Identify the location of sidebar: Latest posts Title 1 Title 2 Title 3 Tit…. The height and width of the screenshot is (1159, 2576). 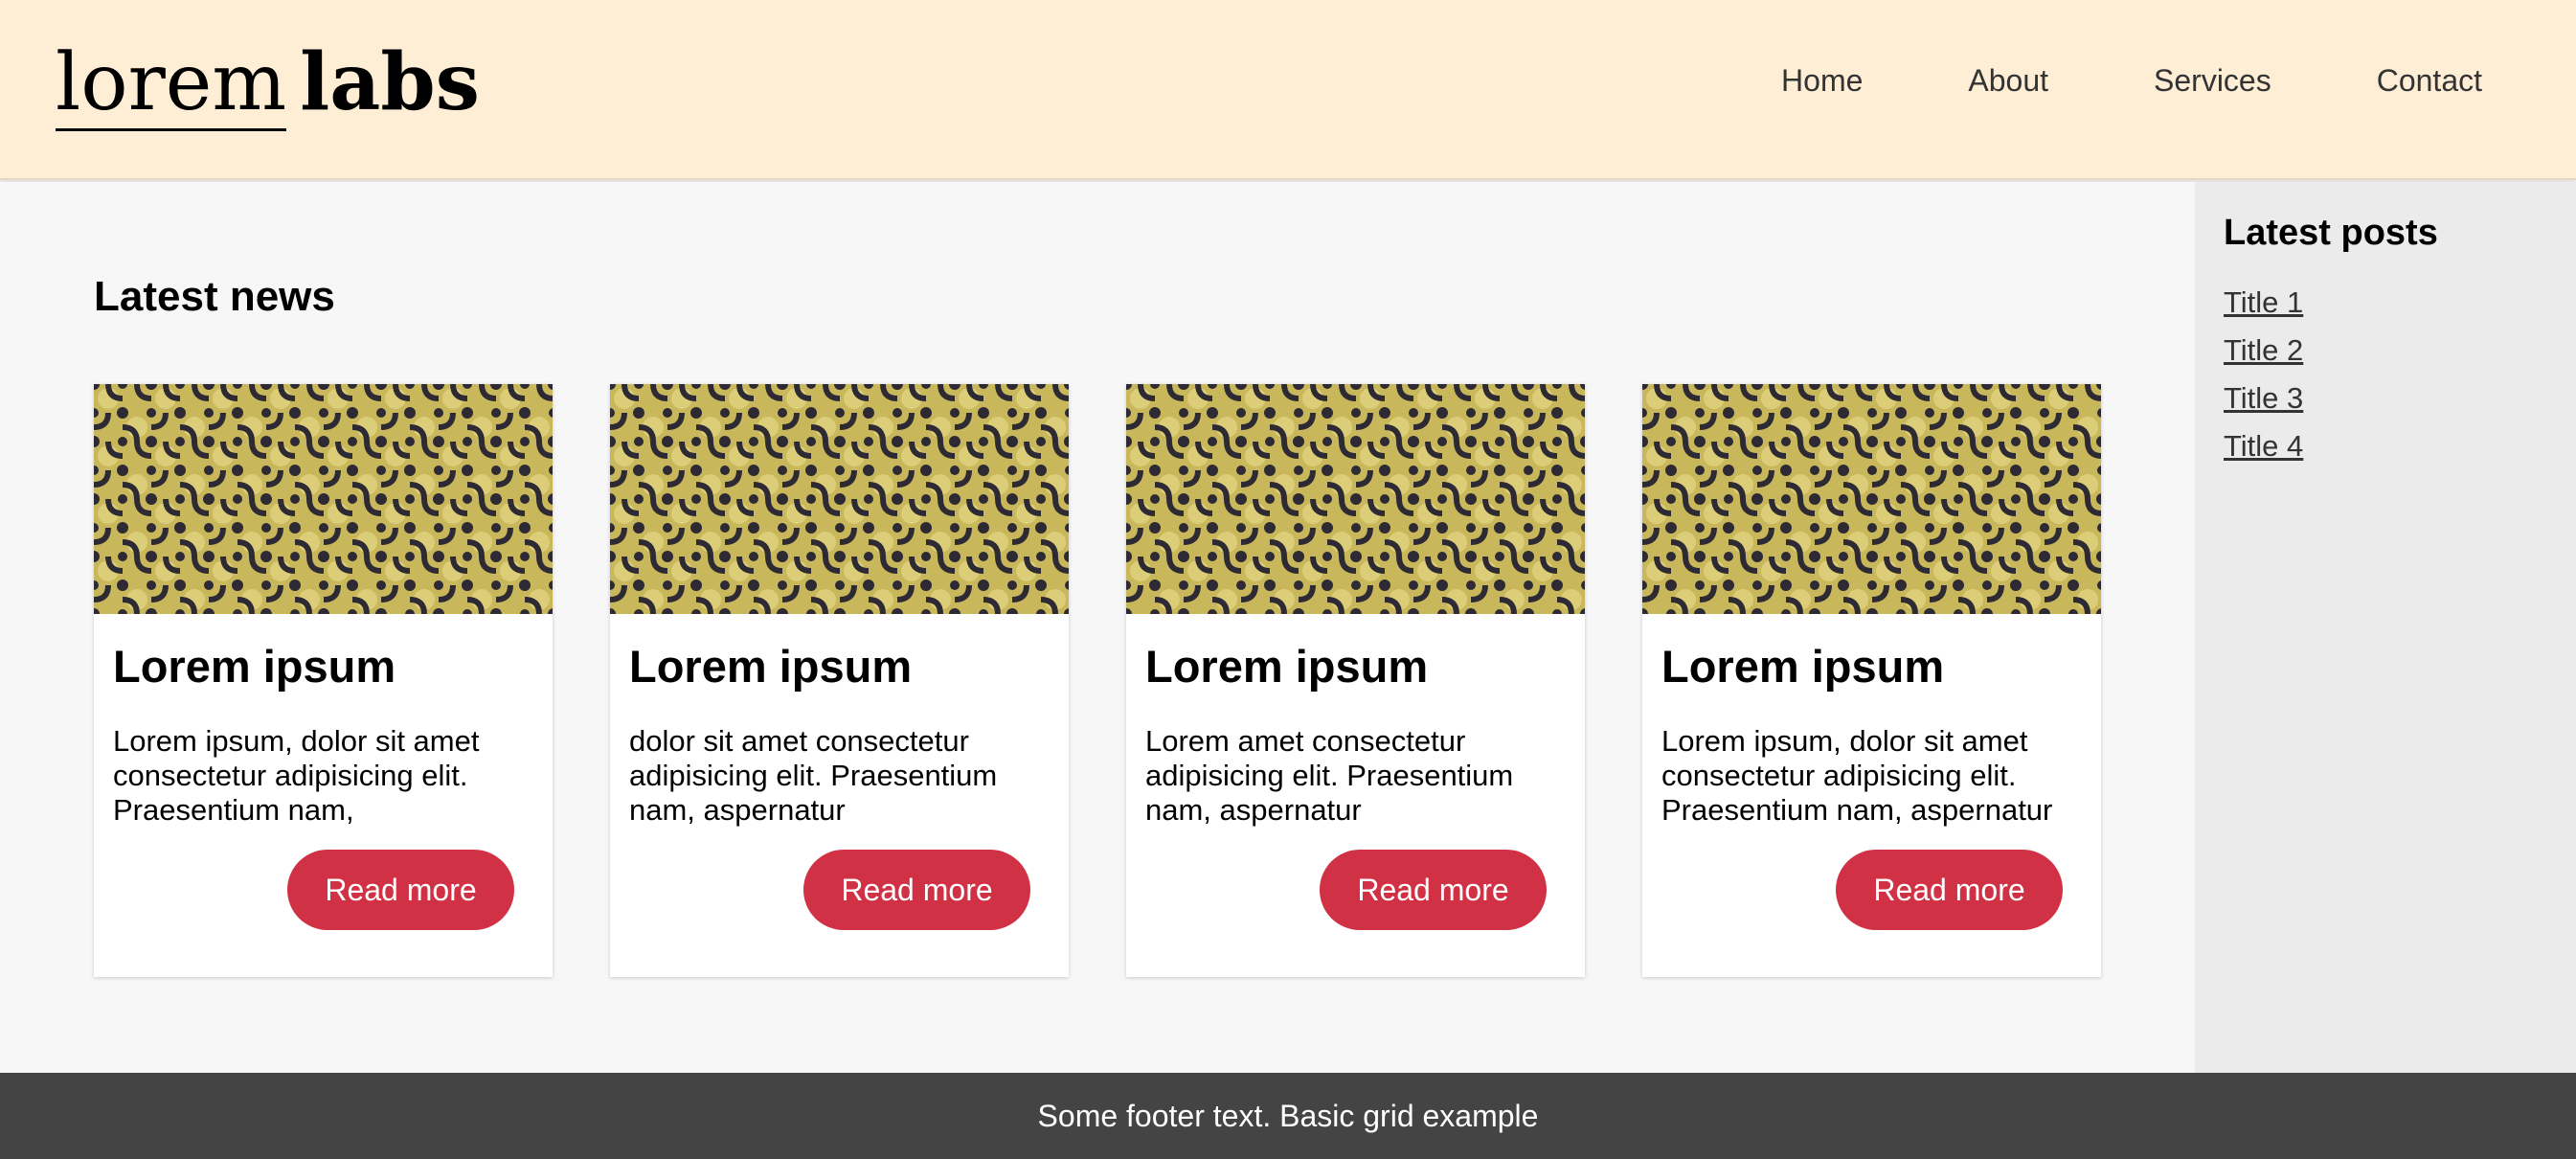
(2385, 628).